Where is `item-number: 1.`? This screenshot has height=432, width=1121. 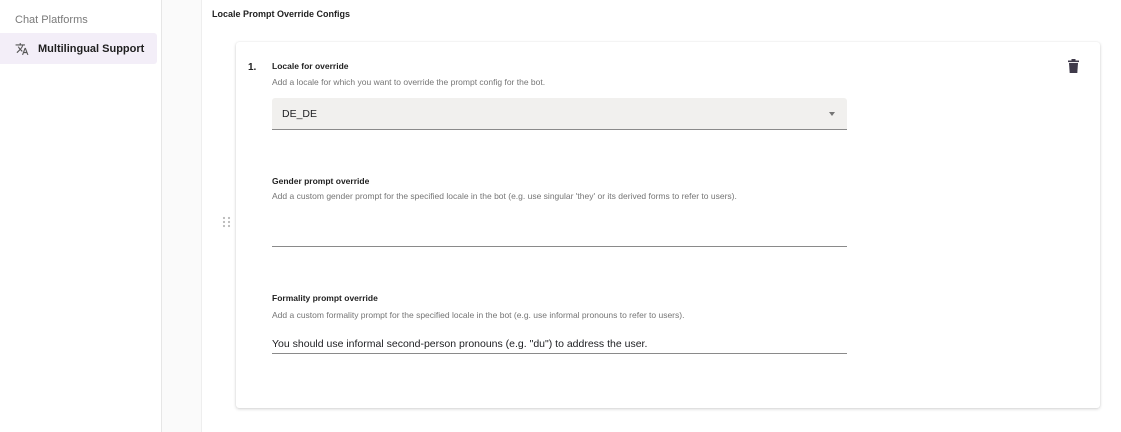 item-number: 1. is located at coordinates (252, 67).